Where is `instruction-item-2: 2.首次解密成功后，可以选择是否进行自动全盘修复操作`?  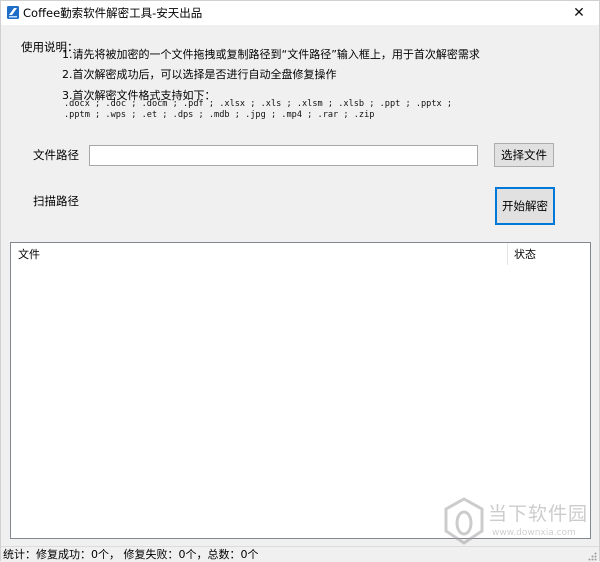 instruction-item-2: 2.首次解密成功后，可以选择是否进行自动全盘修复操作 is located at coordinates (199, 74).